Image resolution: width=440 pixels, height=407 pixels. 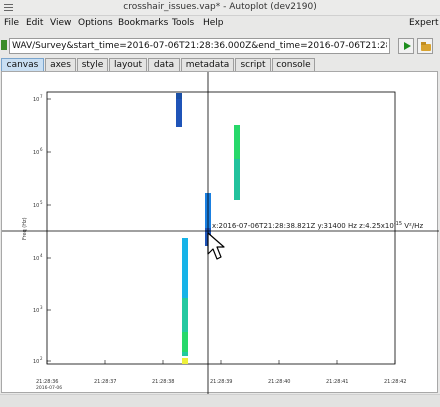 What do you see at coordinates (213, 23) in the screenshot?
I see `menu-help: Help` at bounding box center [213, 23].